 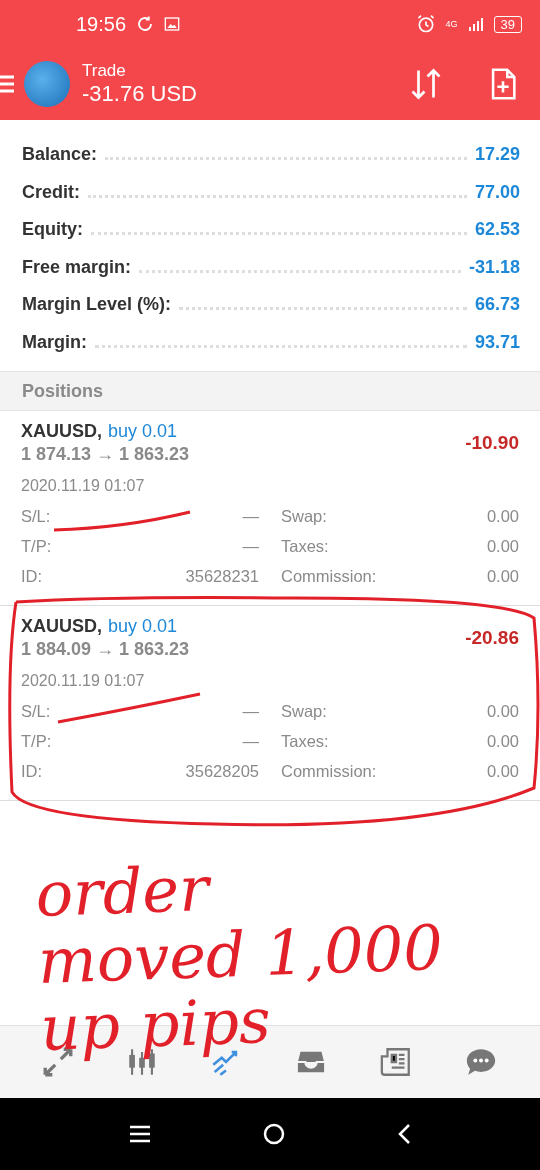 What do you see at coordinates (497, 342) in the screenshot?
I see `summary-value: 93.71` at bounding box center [497, 342].